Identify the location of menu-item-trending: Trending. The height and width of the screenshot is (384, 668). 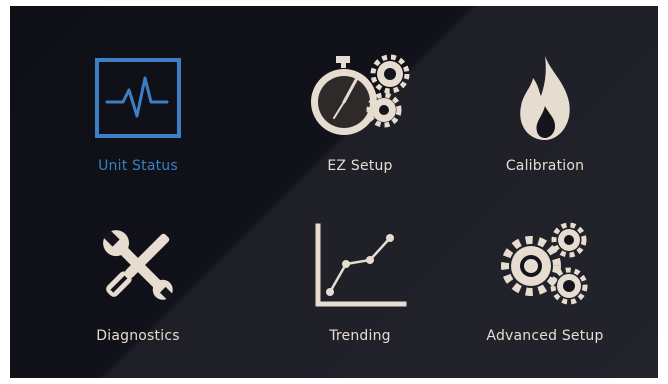
(360, 289).